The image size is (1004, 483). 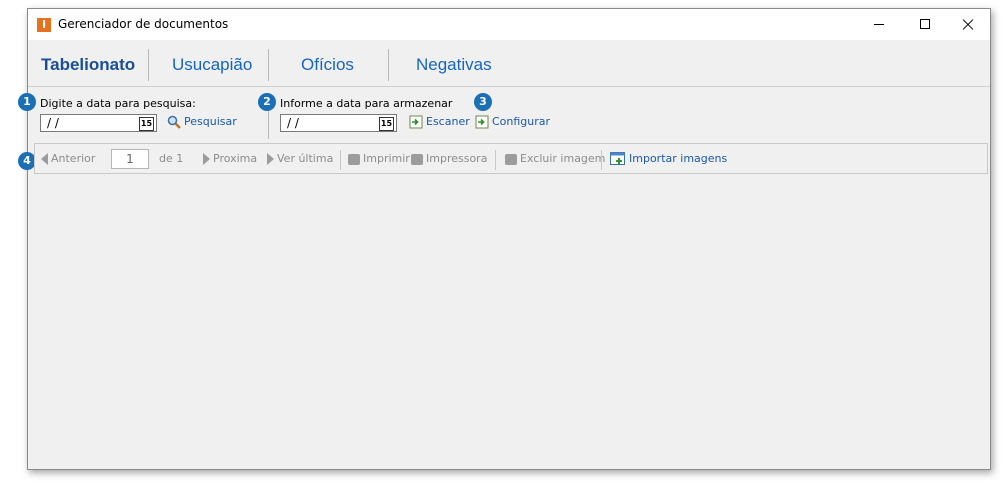 What do you see at coordinates (305, 158) in the screenshot?
I see `last-label: Ver última` at bounding box center [305, 158].